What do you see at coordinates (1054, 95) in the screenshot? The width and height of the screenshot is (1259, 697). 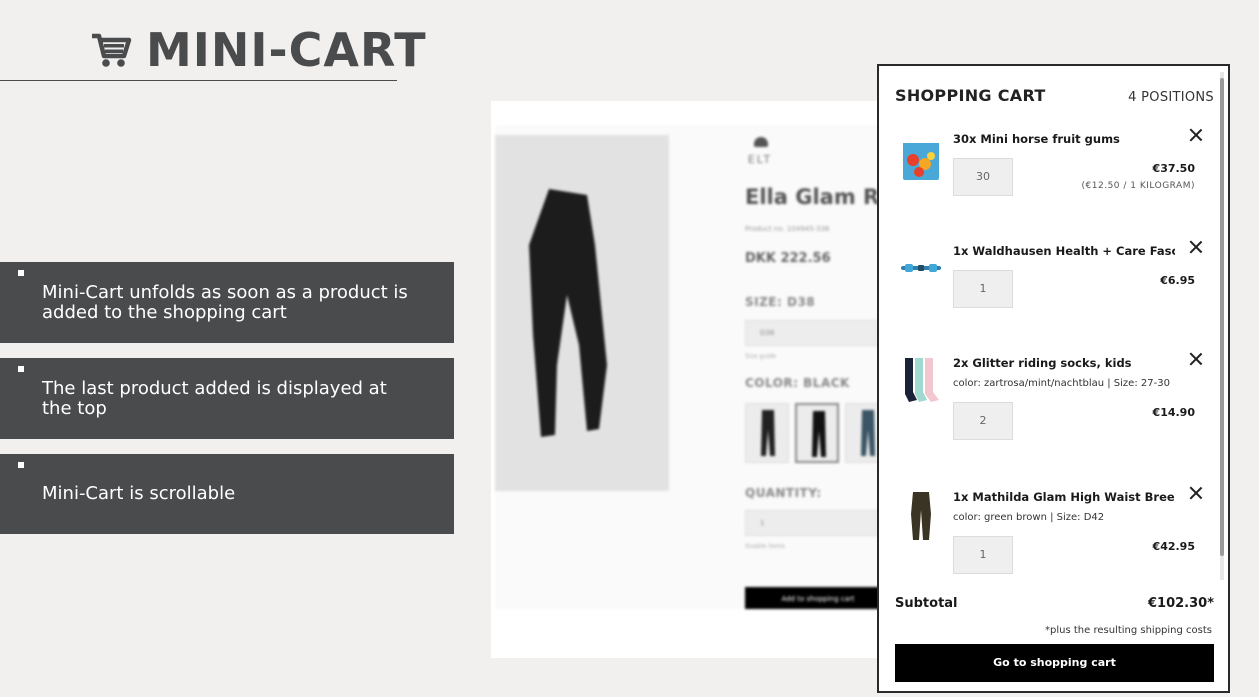 I see `mini-cart-header: SHOPPING CART 4 POSITIONS` at bounding box center [1054, 95].